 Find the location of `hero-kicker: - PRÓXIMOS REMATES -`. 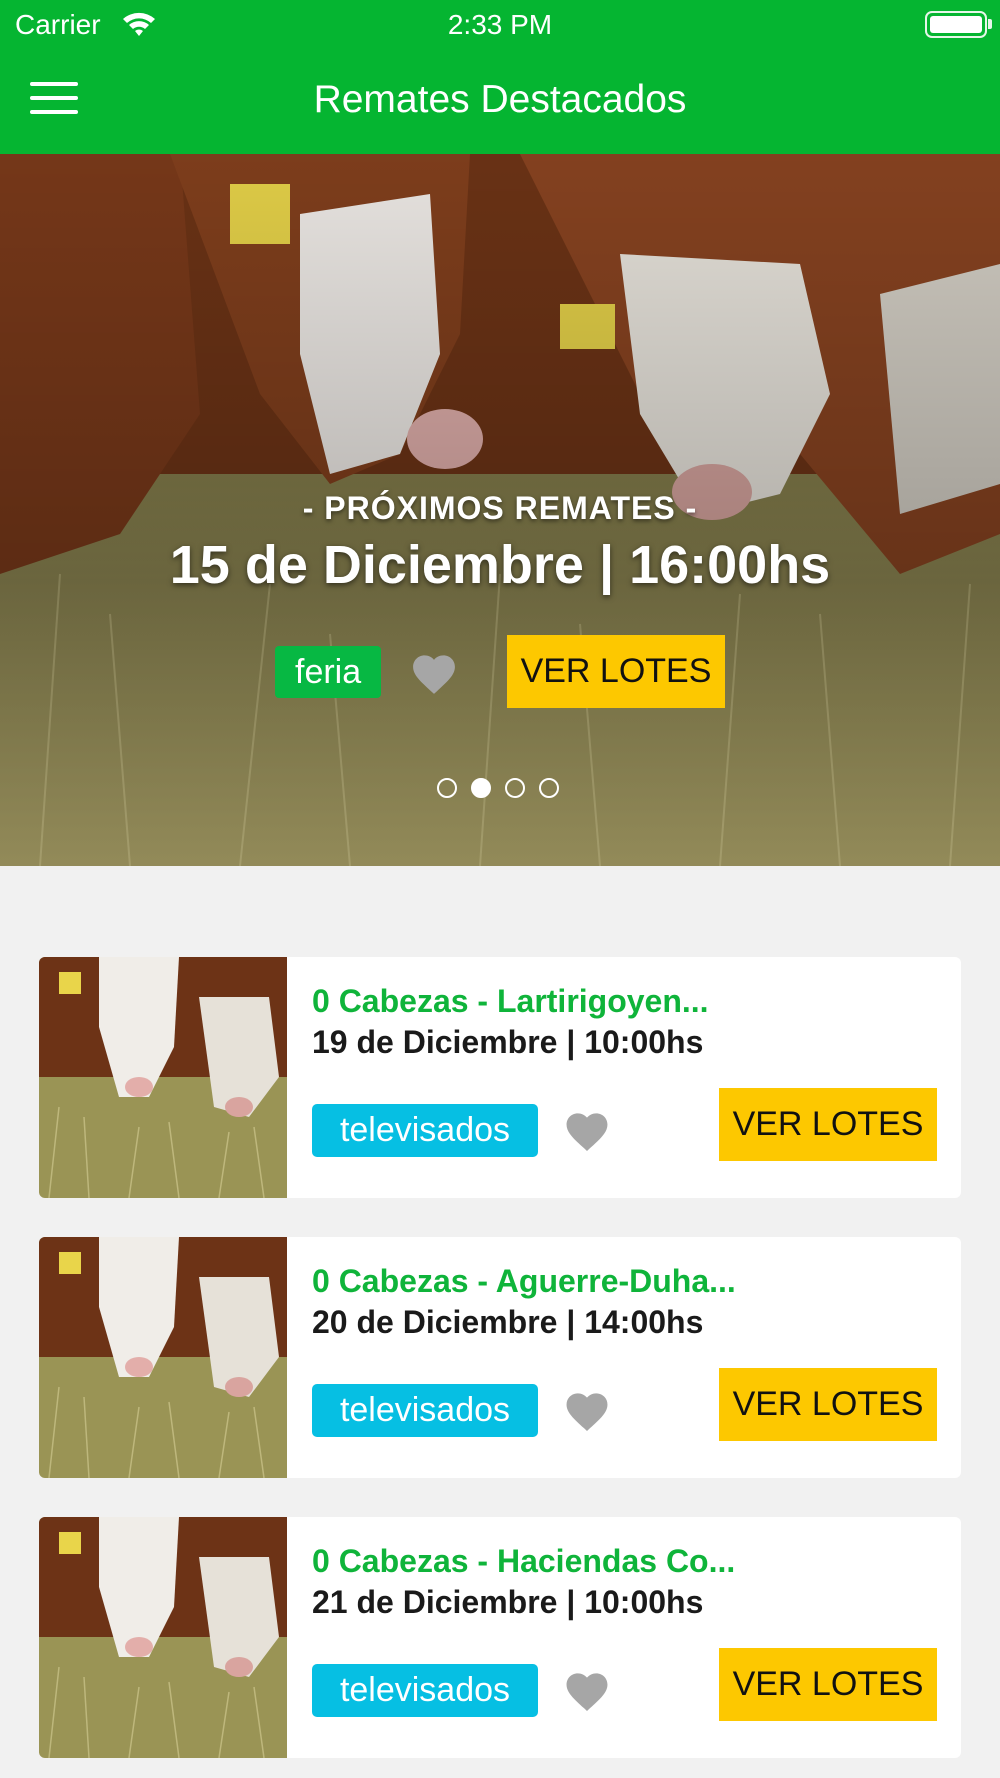

hero-kicker: - PRÓXIMOS REMATES - is located at coordinates (500, 508).